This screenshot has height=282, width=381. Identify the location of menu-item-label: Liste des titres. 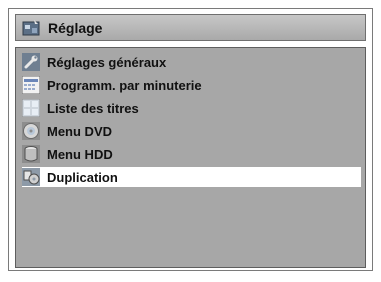
(93, 108).